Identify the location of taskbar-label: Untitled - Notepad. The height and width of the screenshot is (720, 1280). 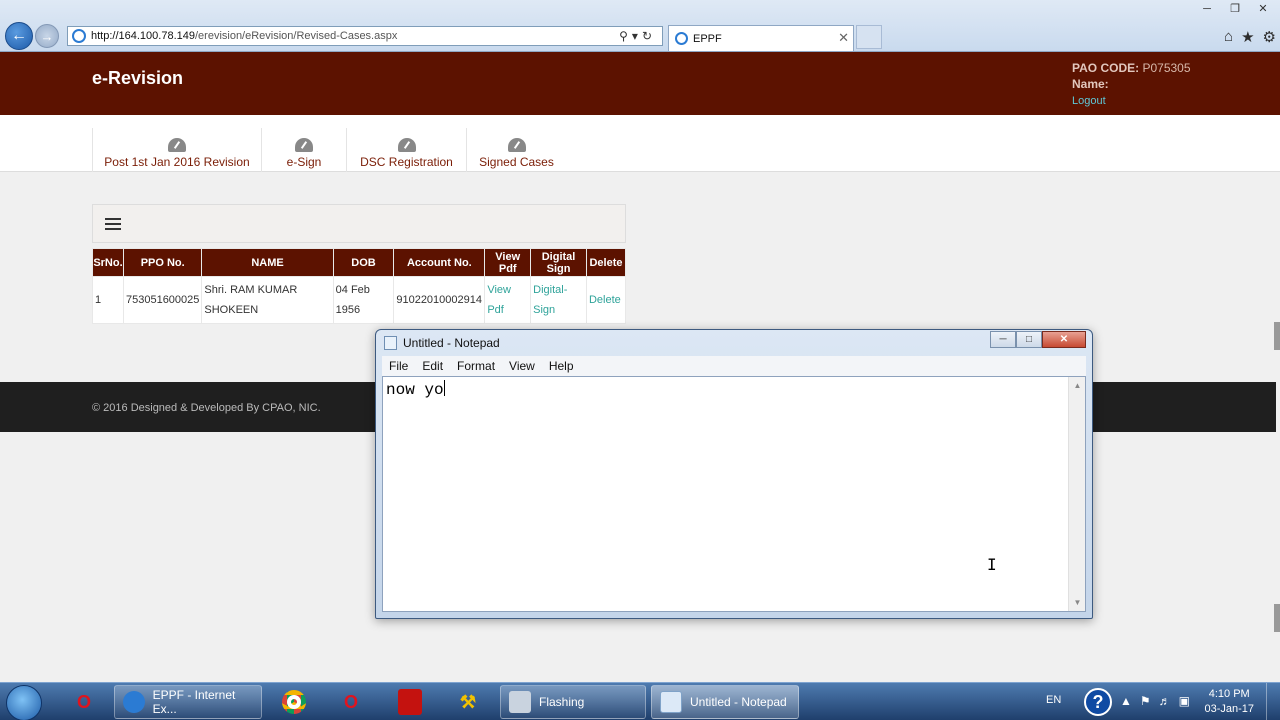
(738, 702).